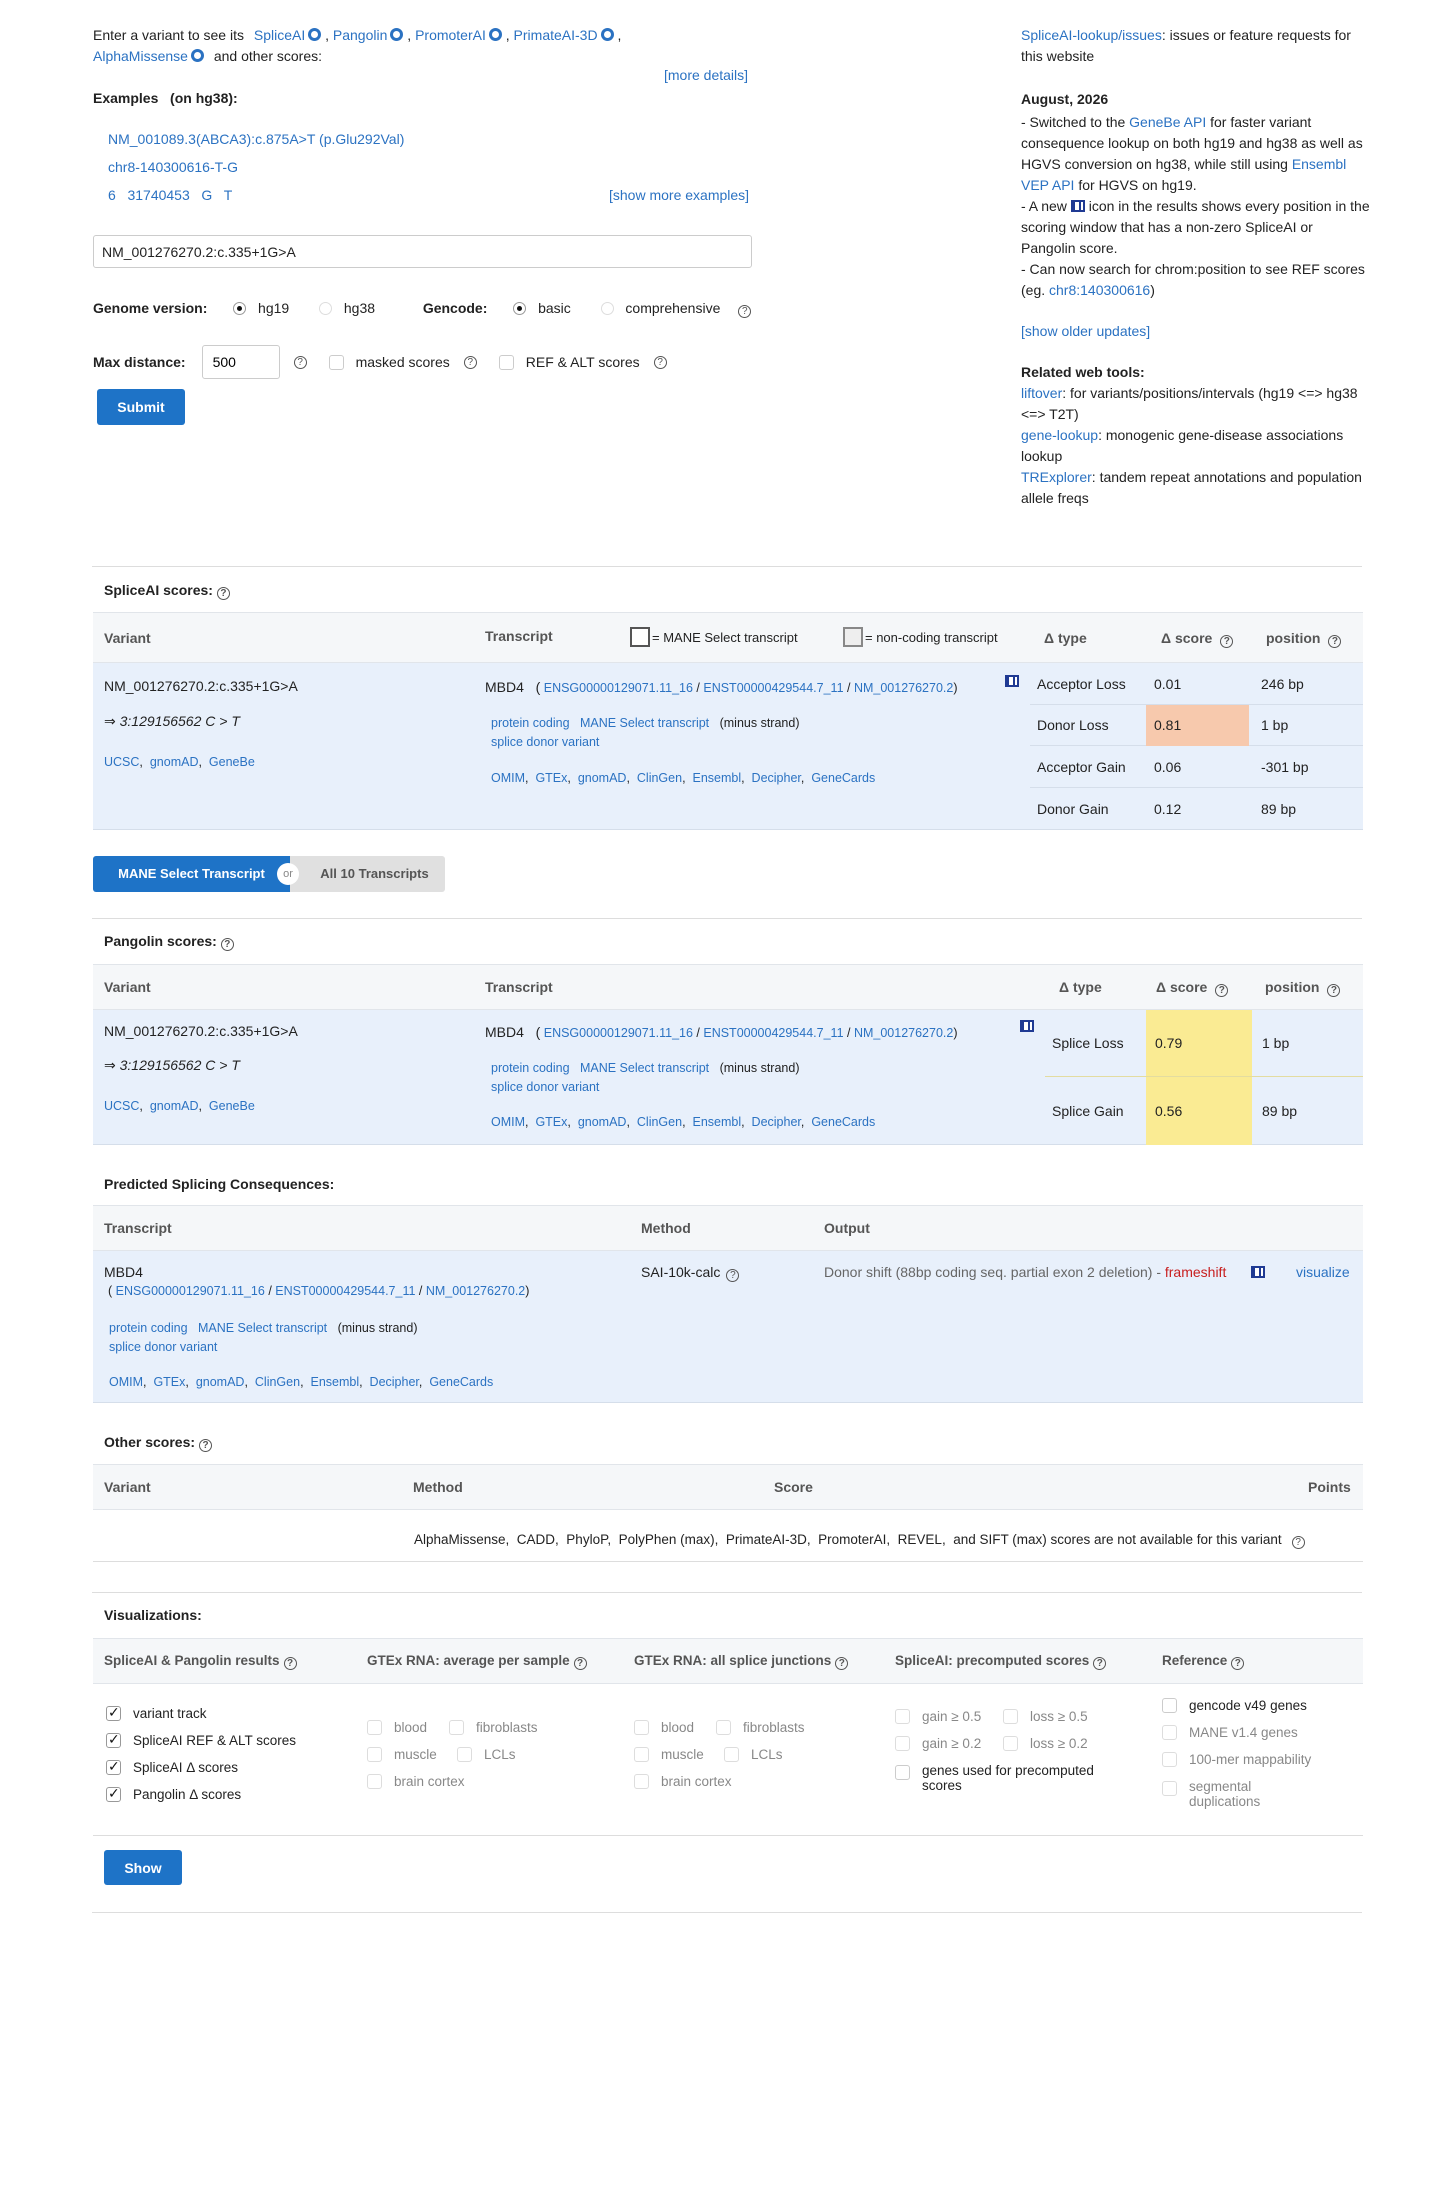 This screenshot has width=1454, height=2200. What do you see at coordinates (113, 1766) in the screenshot?
I see `spliceai-delta-checkbox` at bounding box center [113, 1766].